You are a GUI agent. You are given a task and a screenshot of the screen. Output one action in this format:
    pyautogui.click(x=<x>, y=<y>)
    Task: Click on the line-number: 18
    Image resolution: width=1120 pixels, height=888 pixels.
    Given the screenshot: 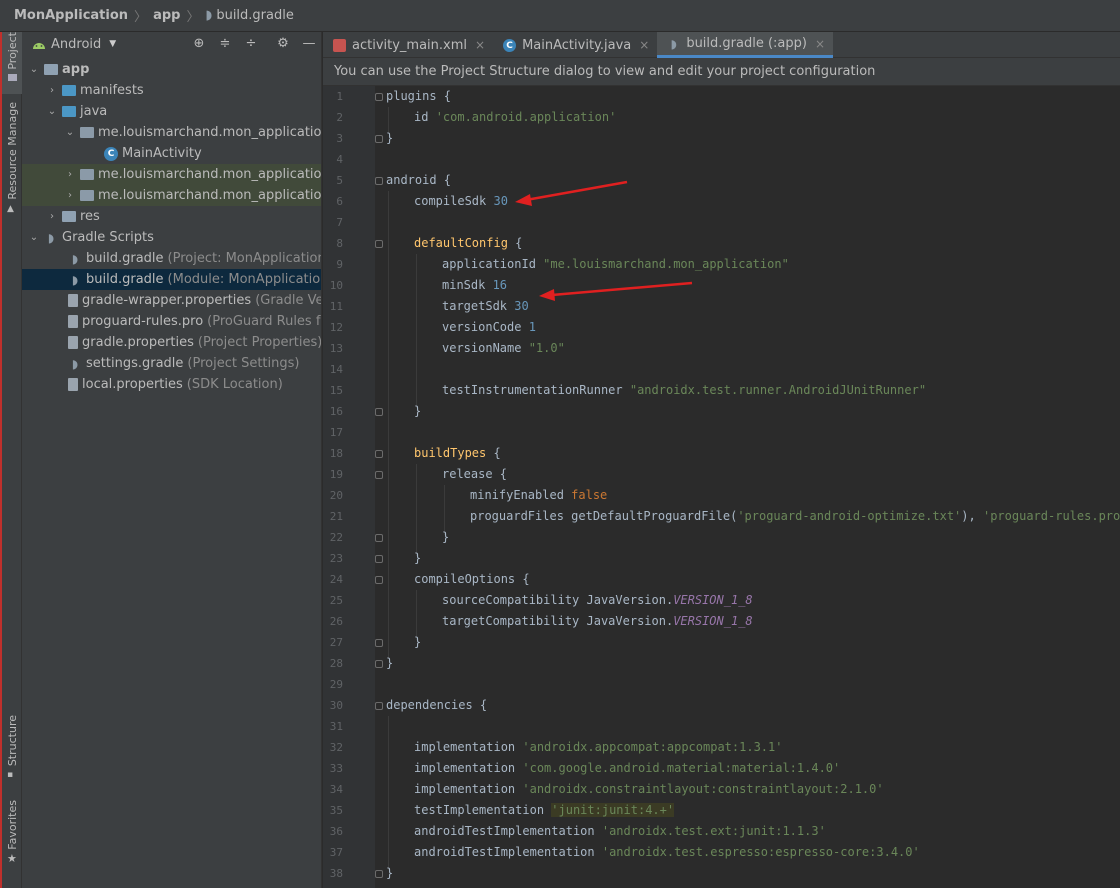 What is the action you would take?
    pyautogui.click(x=336, y=453)
    